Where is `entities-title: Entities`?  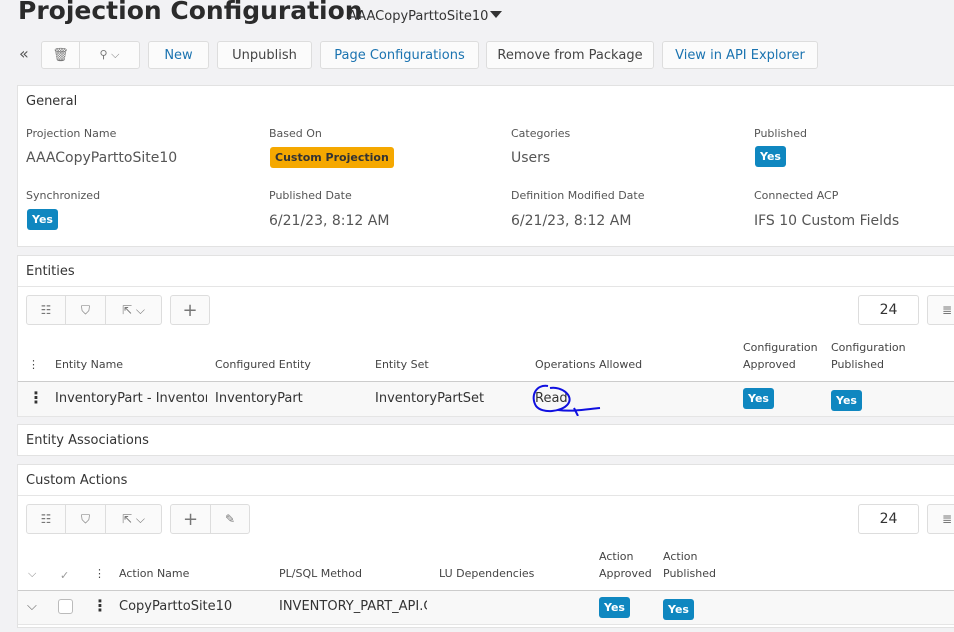
entities-title: Entities is located at coordinates (50, 271).